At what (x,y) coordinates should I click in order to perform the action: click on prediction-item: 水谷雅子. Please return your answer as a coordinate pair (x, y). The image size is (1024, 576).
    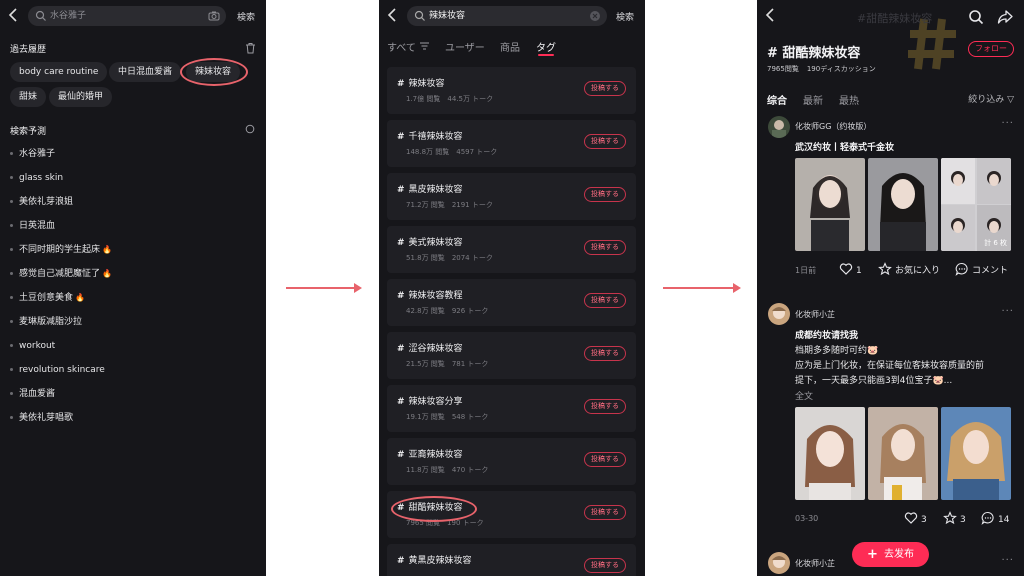
    Looking at the image, I should click on (32, 154).